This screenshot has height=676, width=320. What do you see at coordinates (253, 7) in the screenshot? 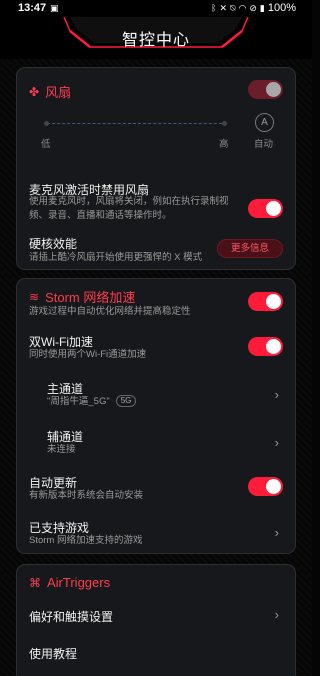
I see `no-sim-icon: ⊘` at bounding box center [253, 7].